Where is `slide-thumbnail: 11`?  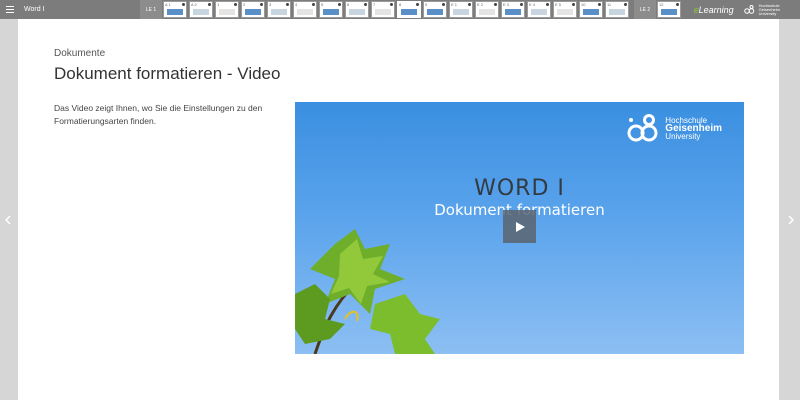
slide-thumbnail: 11 is located at coordinates (617, 9).